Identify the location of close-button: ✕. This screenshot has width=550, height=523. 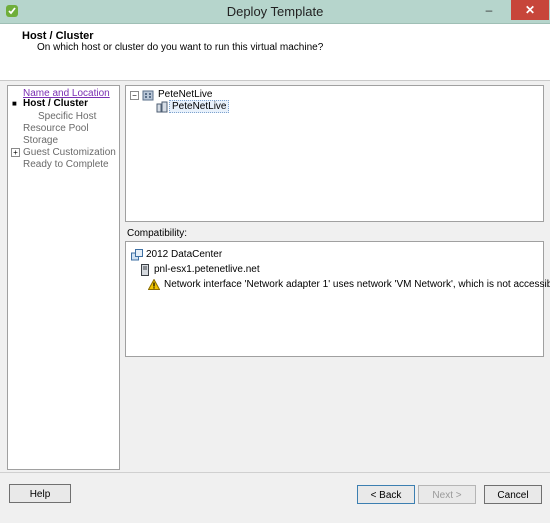
(530, 10).